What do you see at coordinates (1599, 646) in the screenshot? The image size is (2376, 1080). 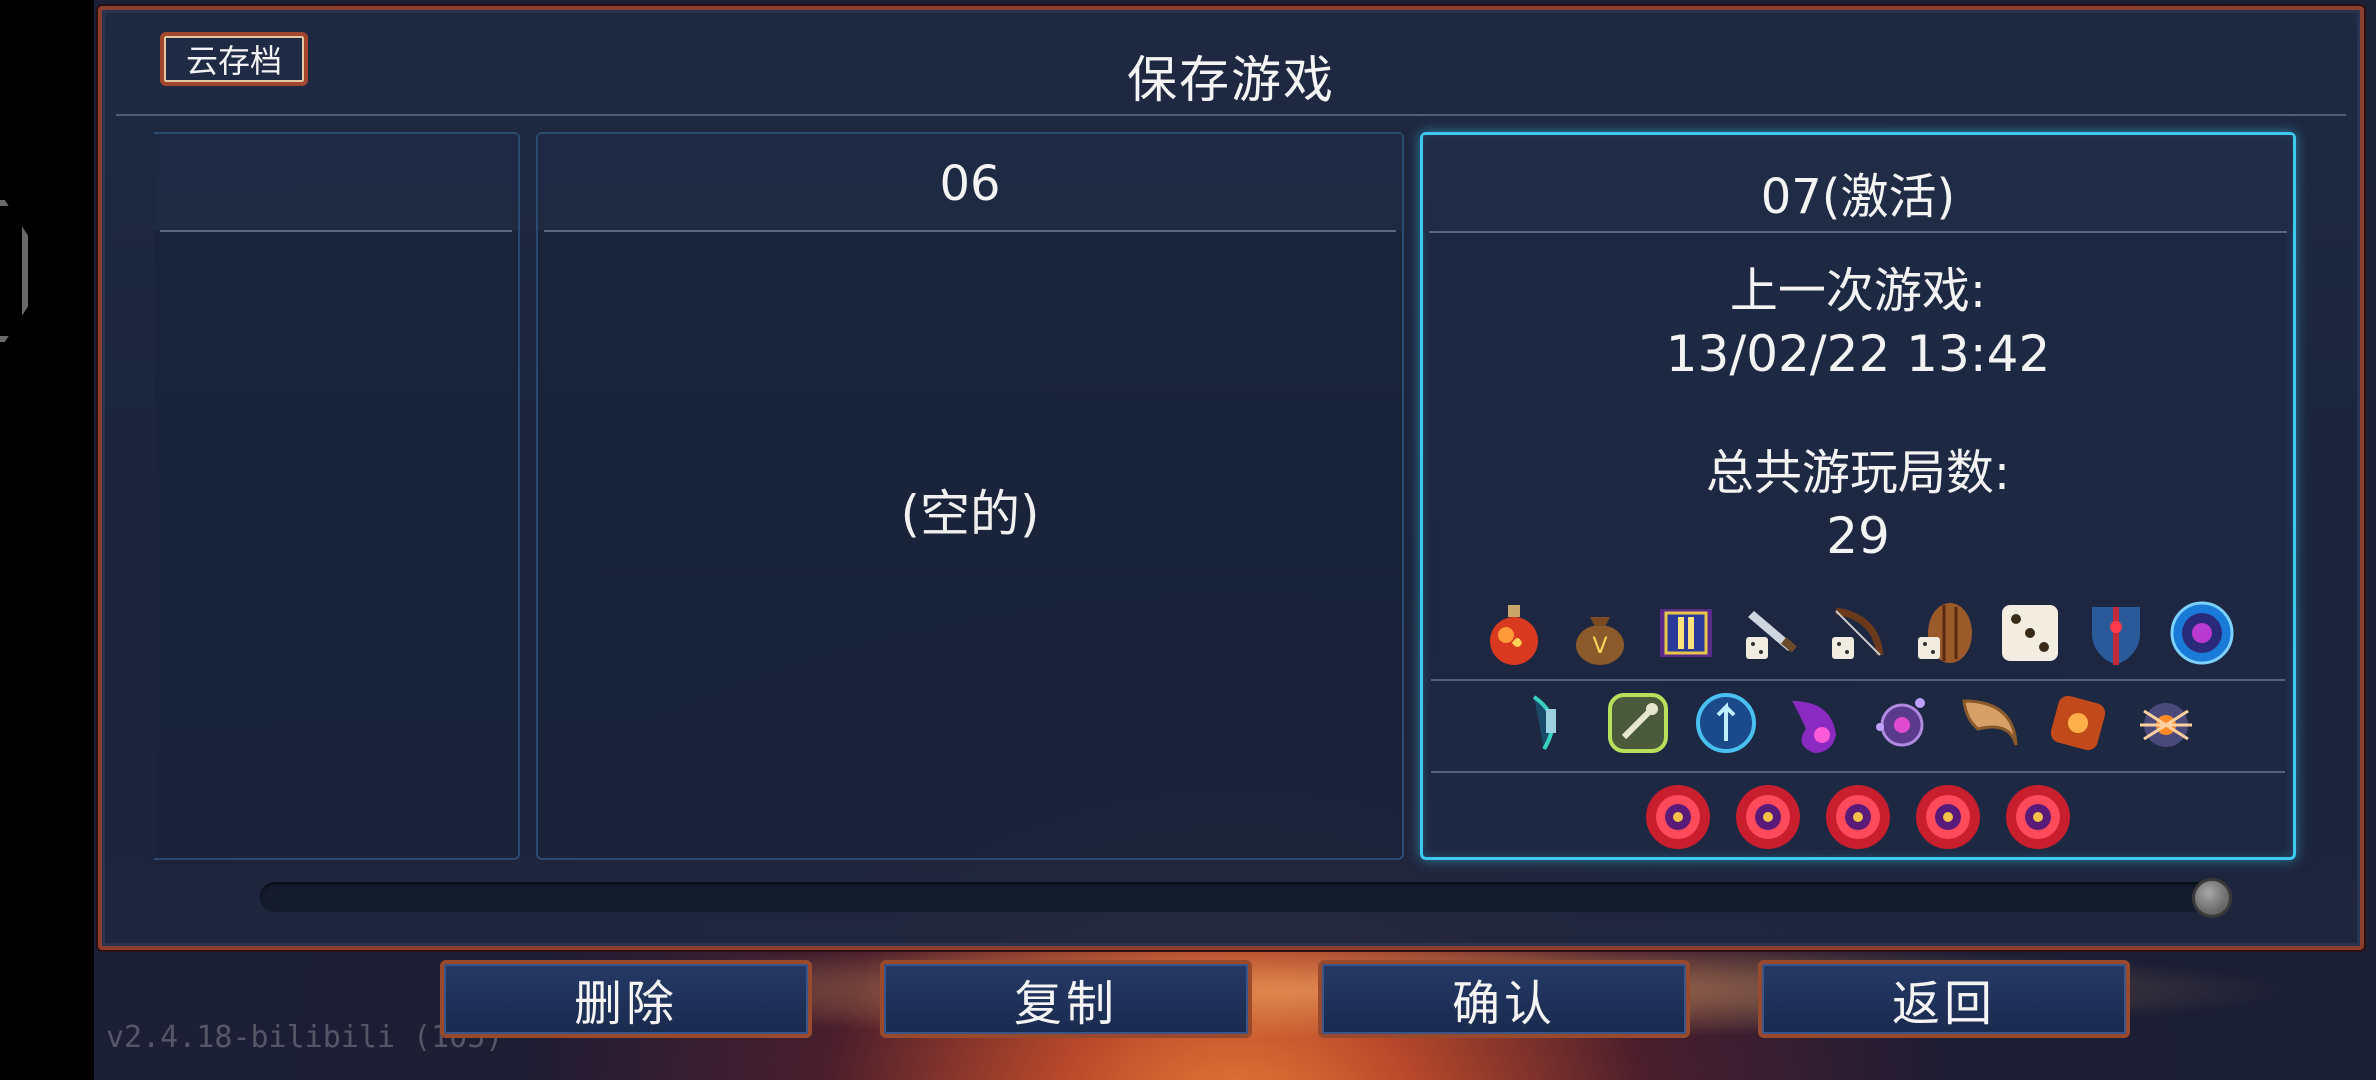 I see `svg-text: V` at bounding box center [1599, 646].